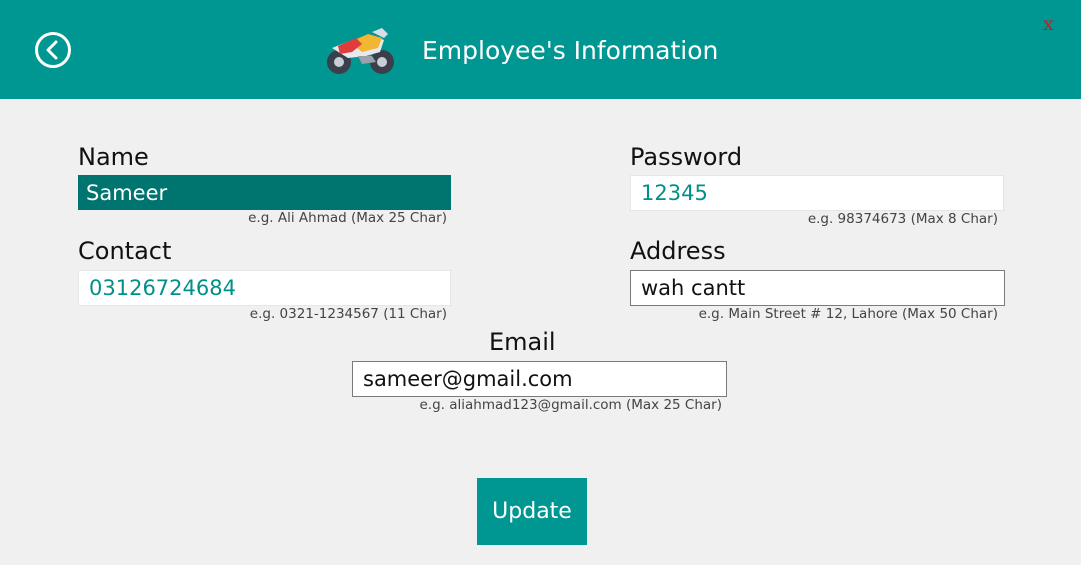 This screenshot has width=1081, height=565. I want to click on address-input, so click(817, 288).